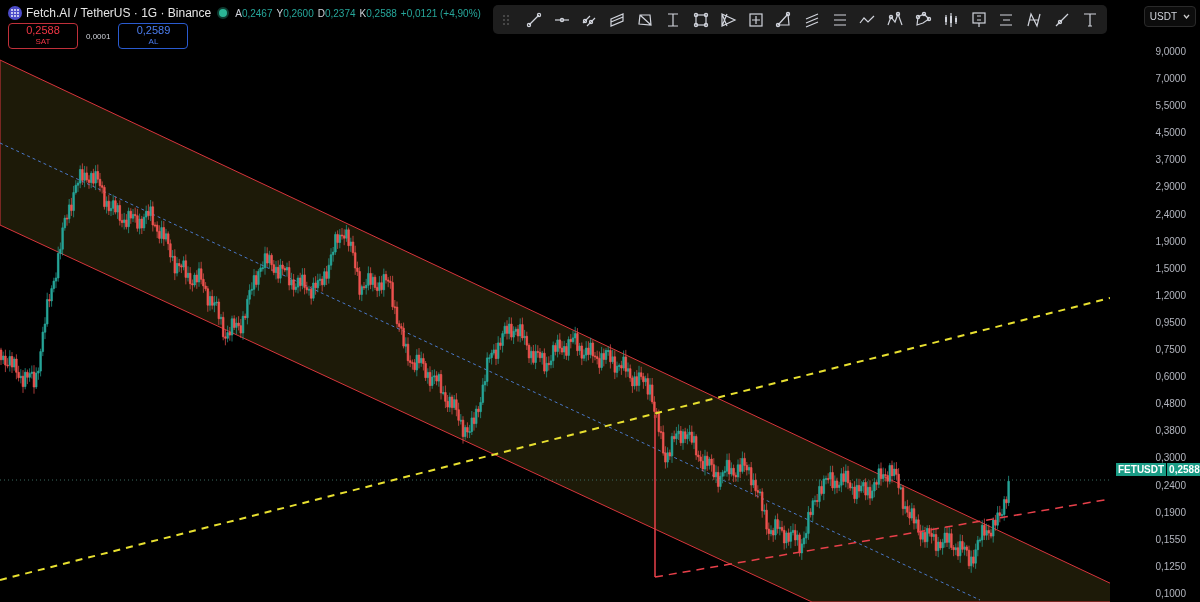 The image size is (1200, 602). Describe the element at coordinates (440, 13) in the screenshot. I see `price-change: +0,0121 (+4,90%)` at that location.